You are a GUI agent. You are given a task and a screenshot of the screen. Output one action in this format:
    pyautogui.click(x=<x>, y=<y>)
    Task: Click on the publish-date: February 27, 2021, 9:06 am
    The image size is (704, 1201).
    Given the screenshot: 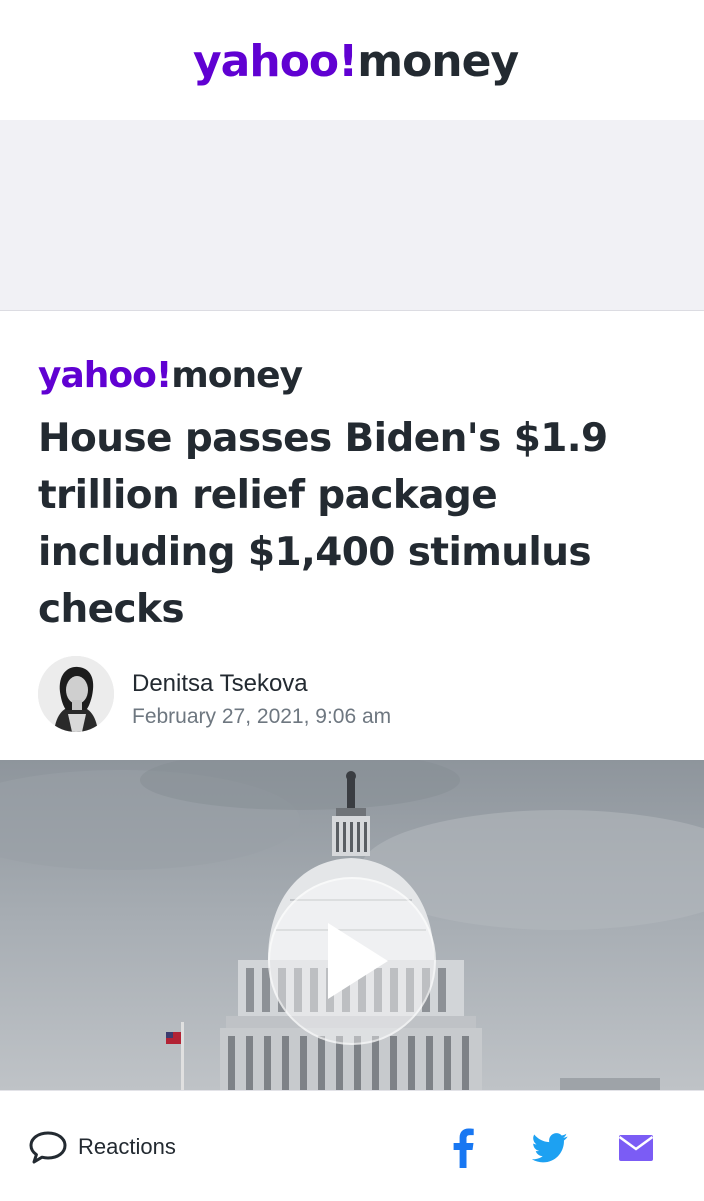 What is the action you would take?
    pyautogui.click(x=262, y=716)
    